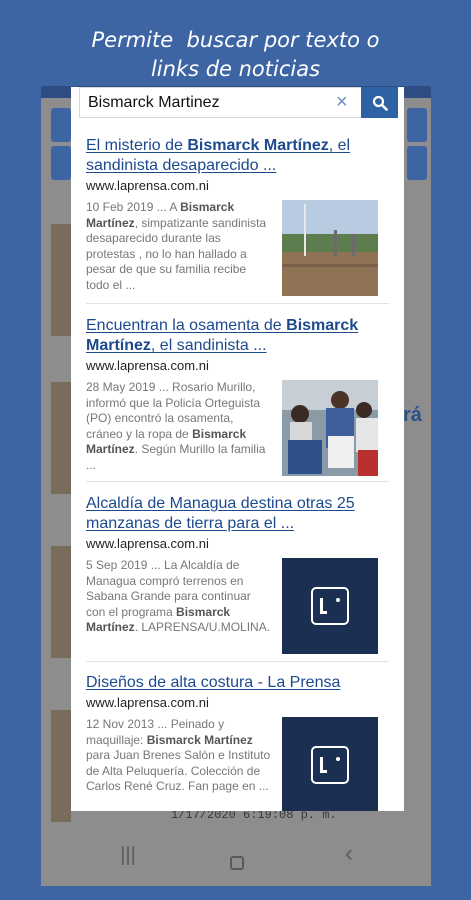 The height and width of the screenshot is (900, 471). I want to click on home-icon, so click(237, 863).